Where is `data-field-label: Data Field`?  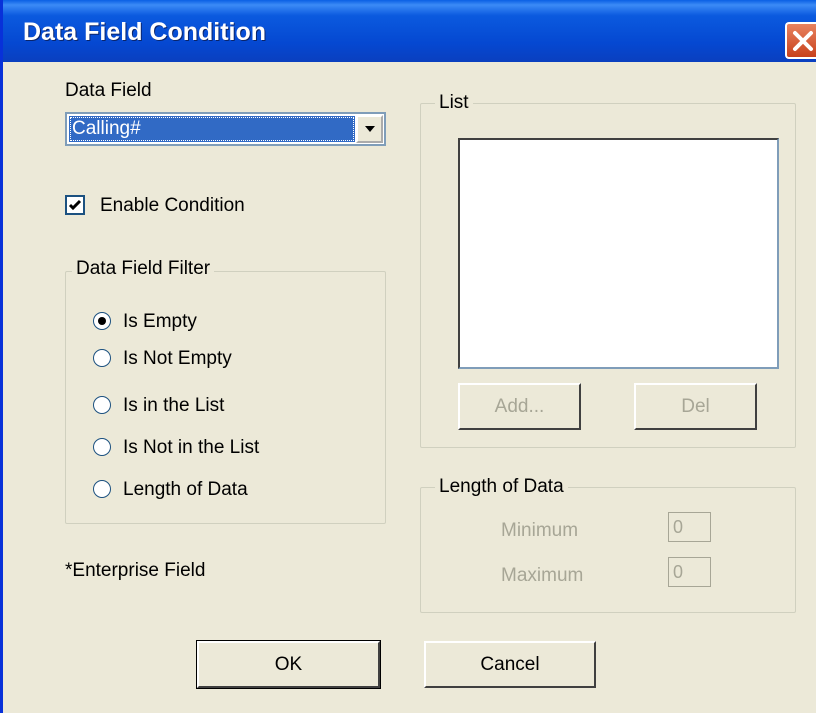
data-field-label: Data Field is located at coordinates (108, 90).